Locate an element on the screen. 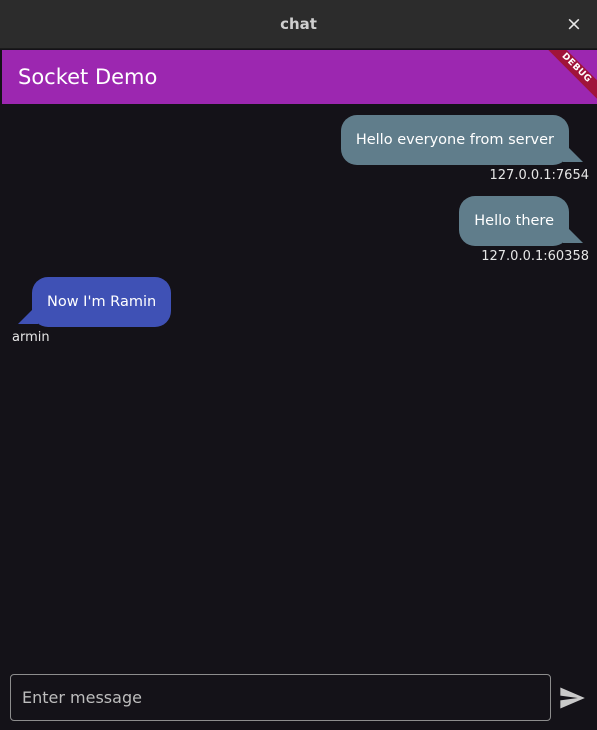 The image size is (597, 730). window-titlebar: chat × is located at coordinates (298, 24).